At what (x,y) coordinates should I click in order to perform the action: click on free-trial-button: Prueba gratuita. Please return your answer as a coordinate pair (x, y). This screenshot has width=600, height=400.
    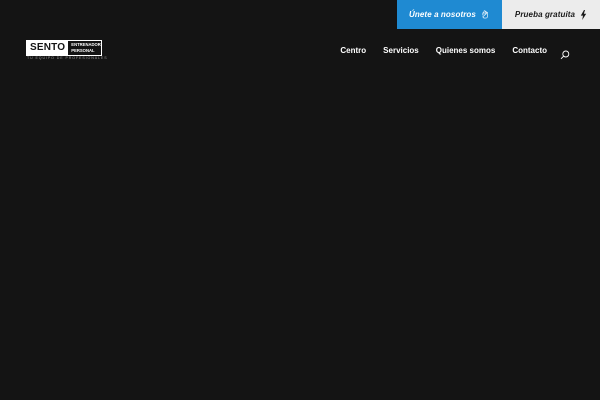
    Looking at the image, I should click on (551, 14).